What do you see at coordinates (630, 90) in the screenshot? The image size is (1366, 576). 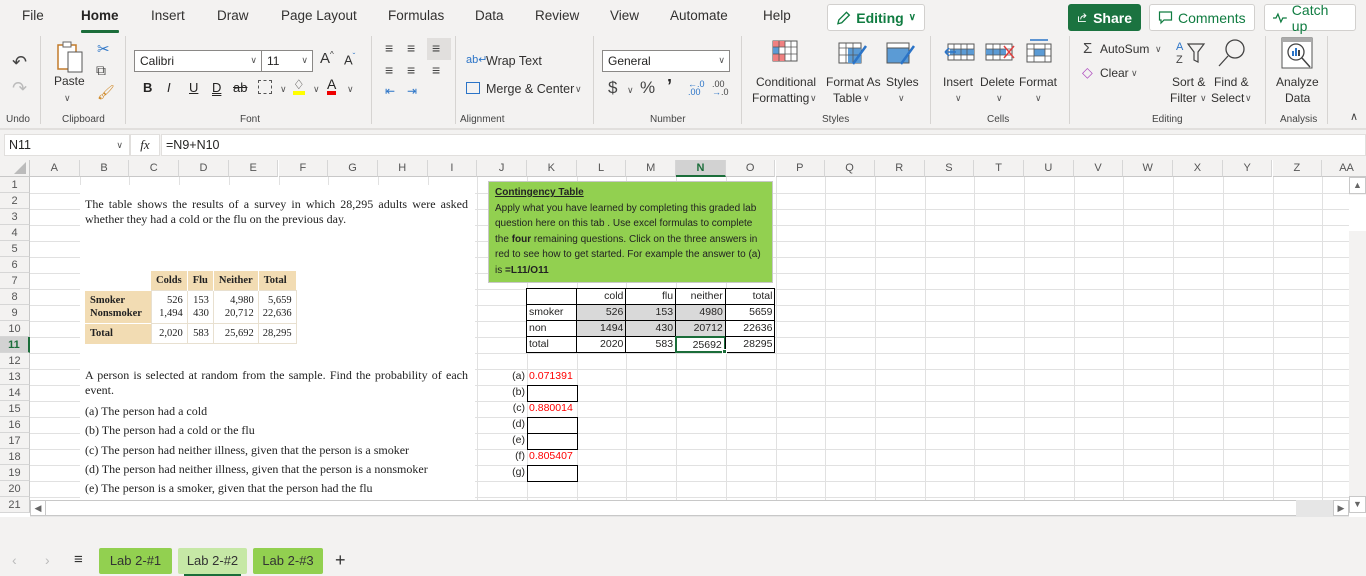 I see `currency-dropdown-icon: ∨` at bounding box center [630, 90].